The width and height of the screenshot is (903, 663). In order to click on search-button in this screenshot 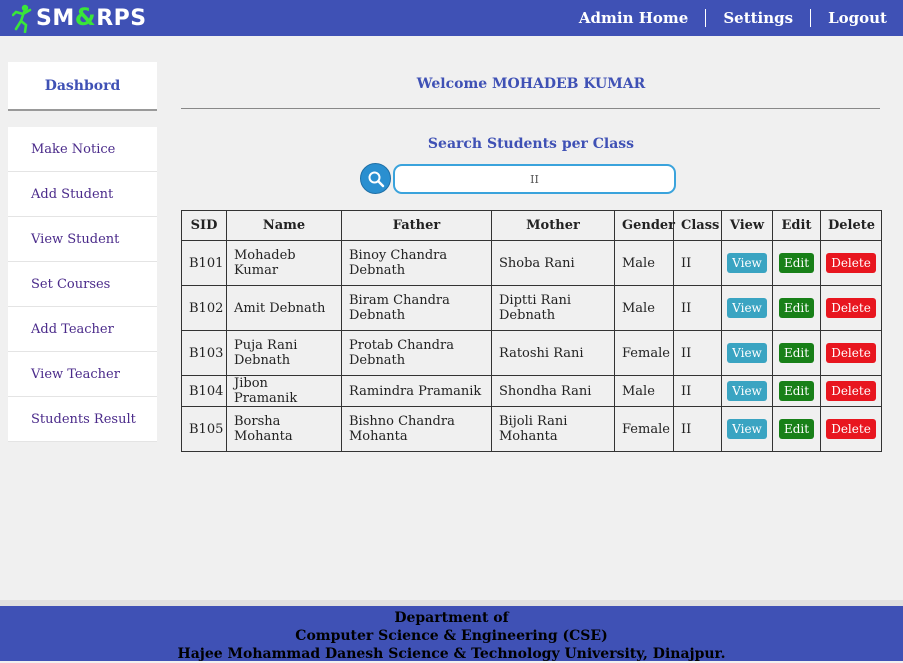, I will do `click(375, 178)`.